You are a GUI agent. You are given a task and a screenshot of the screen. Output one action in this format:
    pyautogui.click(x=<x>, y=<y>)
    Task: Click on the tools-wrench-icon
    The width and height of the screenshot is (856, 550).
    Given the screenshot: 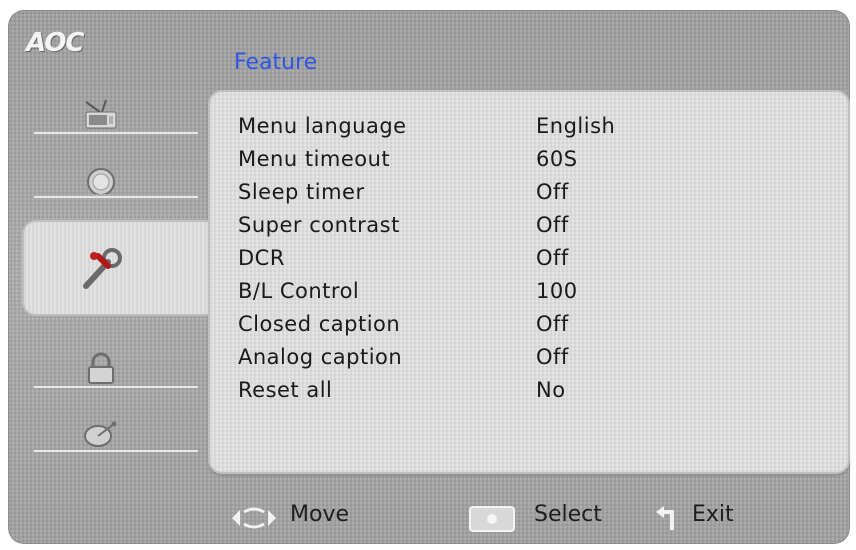 What is the action you would take?
    pyautogui.click(x=102, y=271)
    